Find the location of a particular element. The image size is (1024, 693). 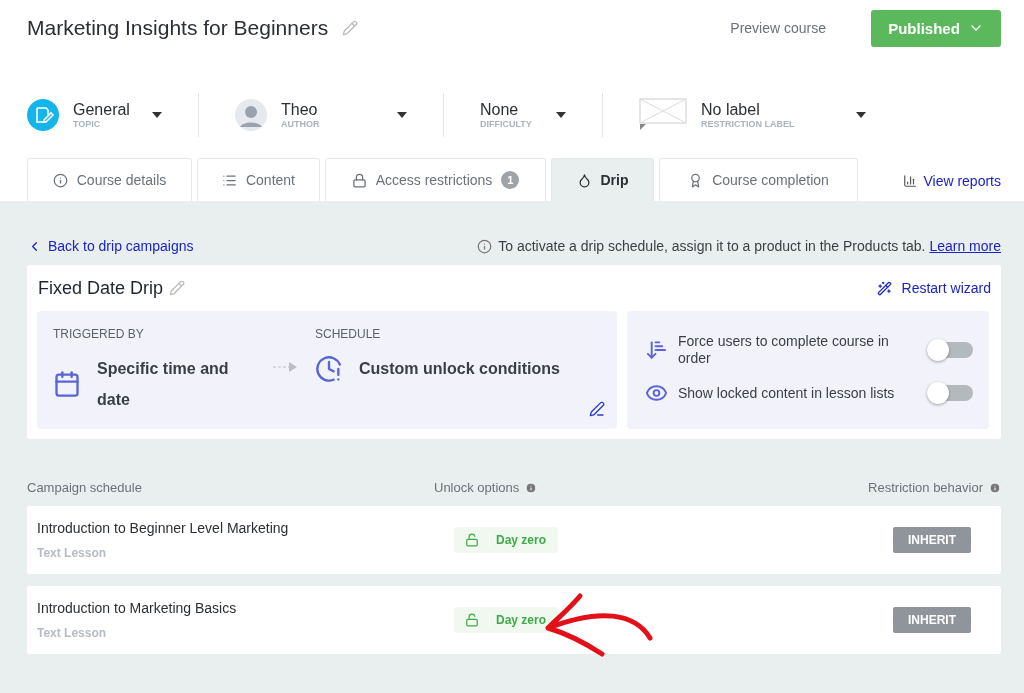

meta-value: None is located at coordinates (506, 110).